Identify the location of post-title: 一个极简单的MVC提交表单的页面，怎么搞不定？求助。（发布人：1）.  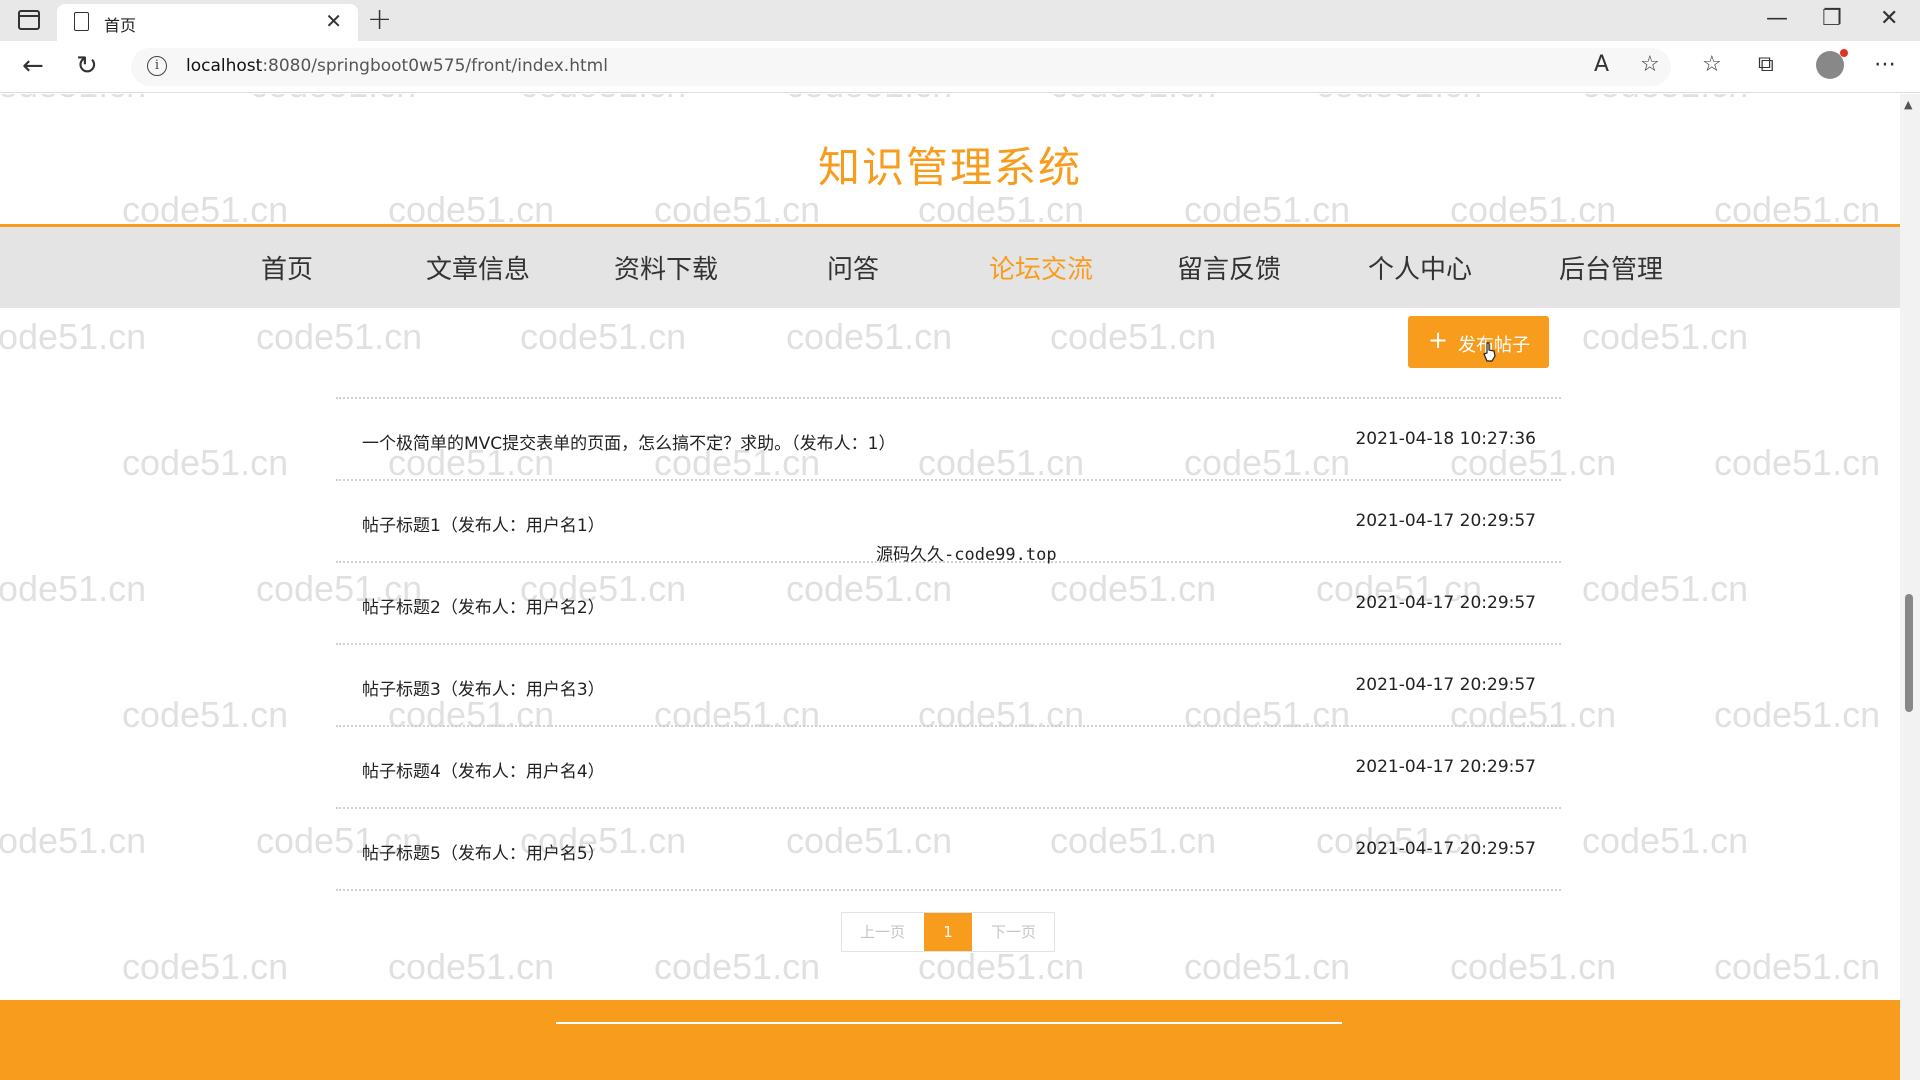
(628, 441).